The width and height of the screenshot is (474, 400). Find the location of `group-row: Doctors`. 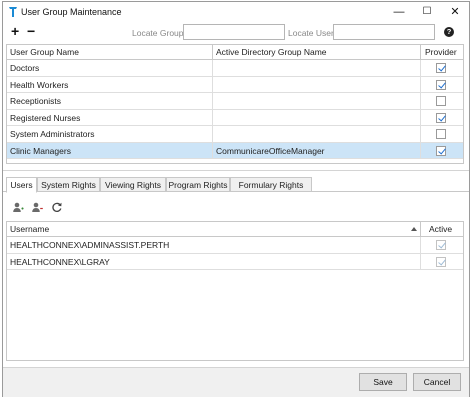

group-row: Doctors is located at coordinates (235, 68).